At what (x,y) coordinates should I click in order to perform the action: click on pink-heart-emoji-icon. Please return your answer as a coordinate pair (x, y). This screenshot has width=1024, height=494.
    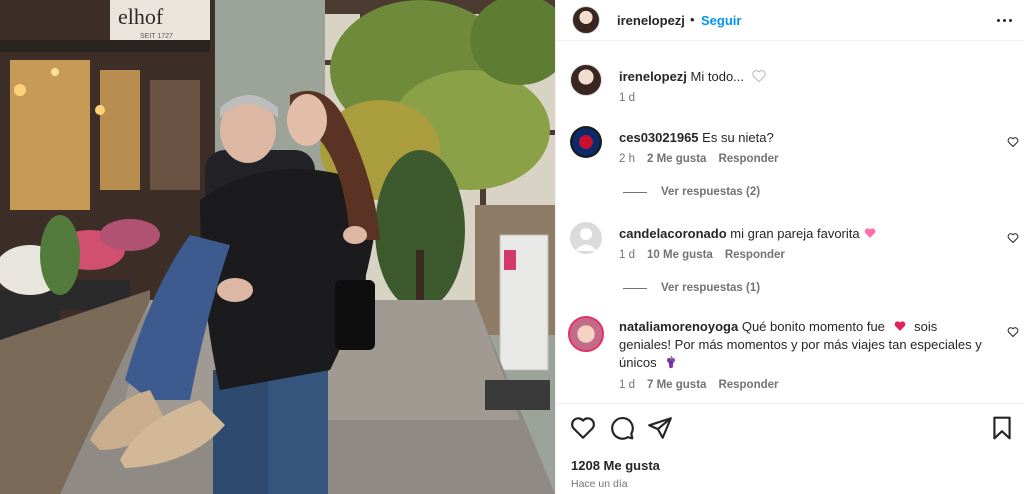
    Looking at the image, I should click on (870, 233).